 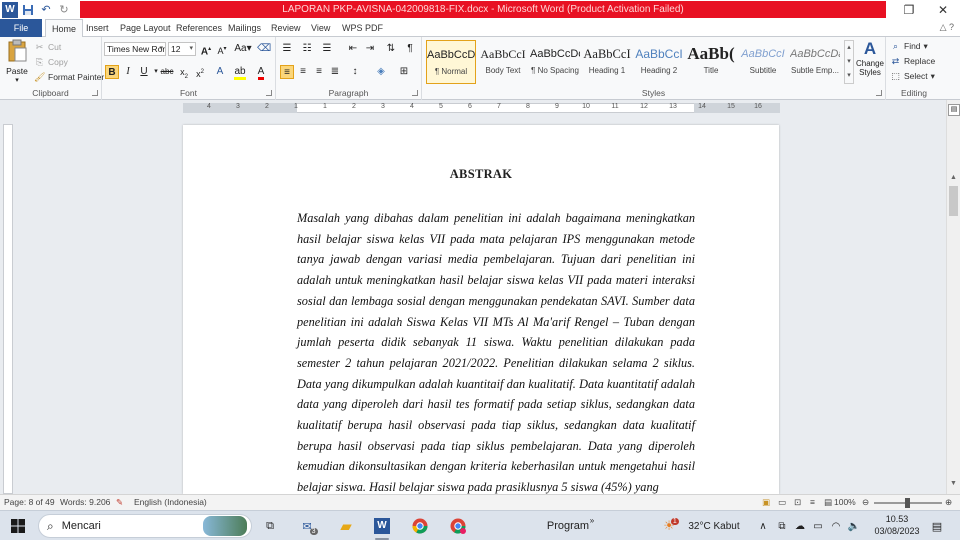 I want to click on tab-mailings: Mailings, so click(x=244, y=28).